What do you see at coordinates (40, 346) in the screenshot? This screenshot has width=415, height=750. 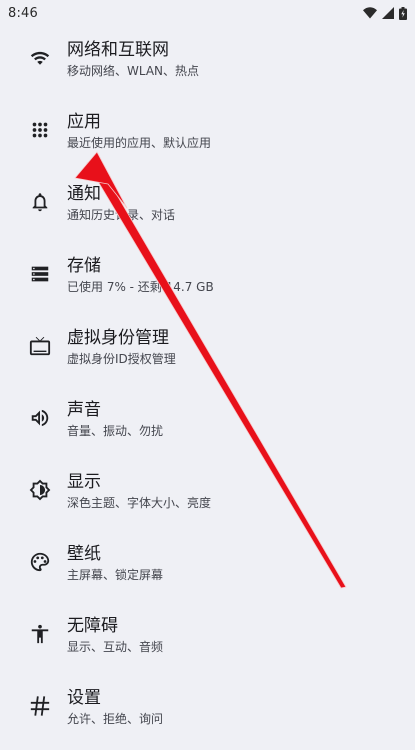 I see `tv-icon` at bounding box center [40, 346].